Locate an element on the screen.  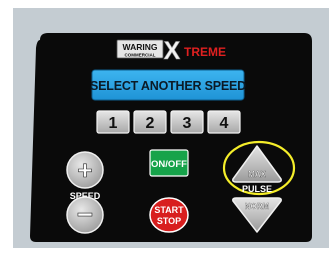
brand-treme: TREME is located at coordinates (205, 52).